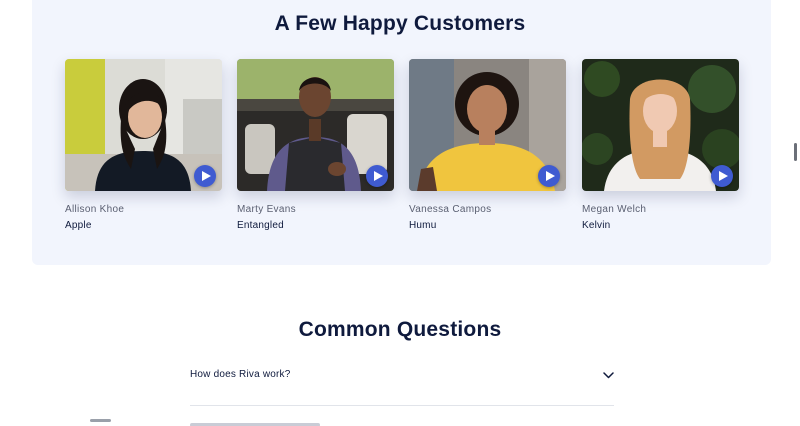  I want to click on faq-list: How does Riva work?, so click(402, 381).